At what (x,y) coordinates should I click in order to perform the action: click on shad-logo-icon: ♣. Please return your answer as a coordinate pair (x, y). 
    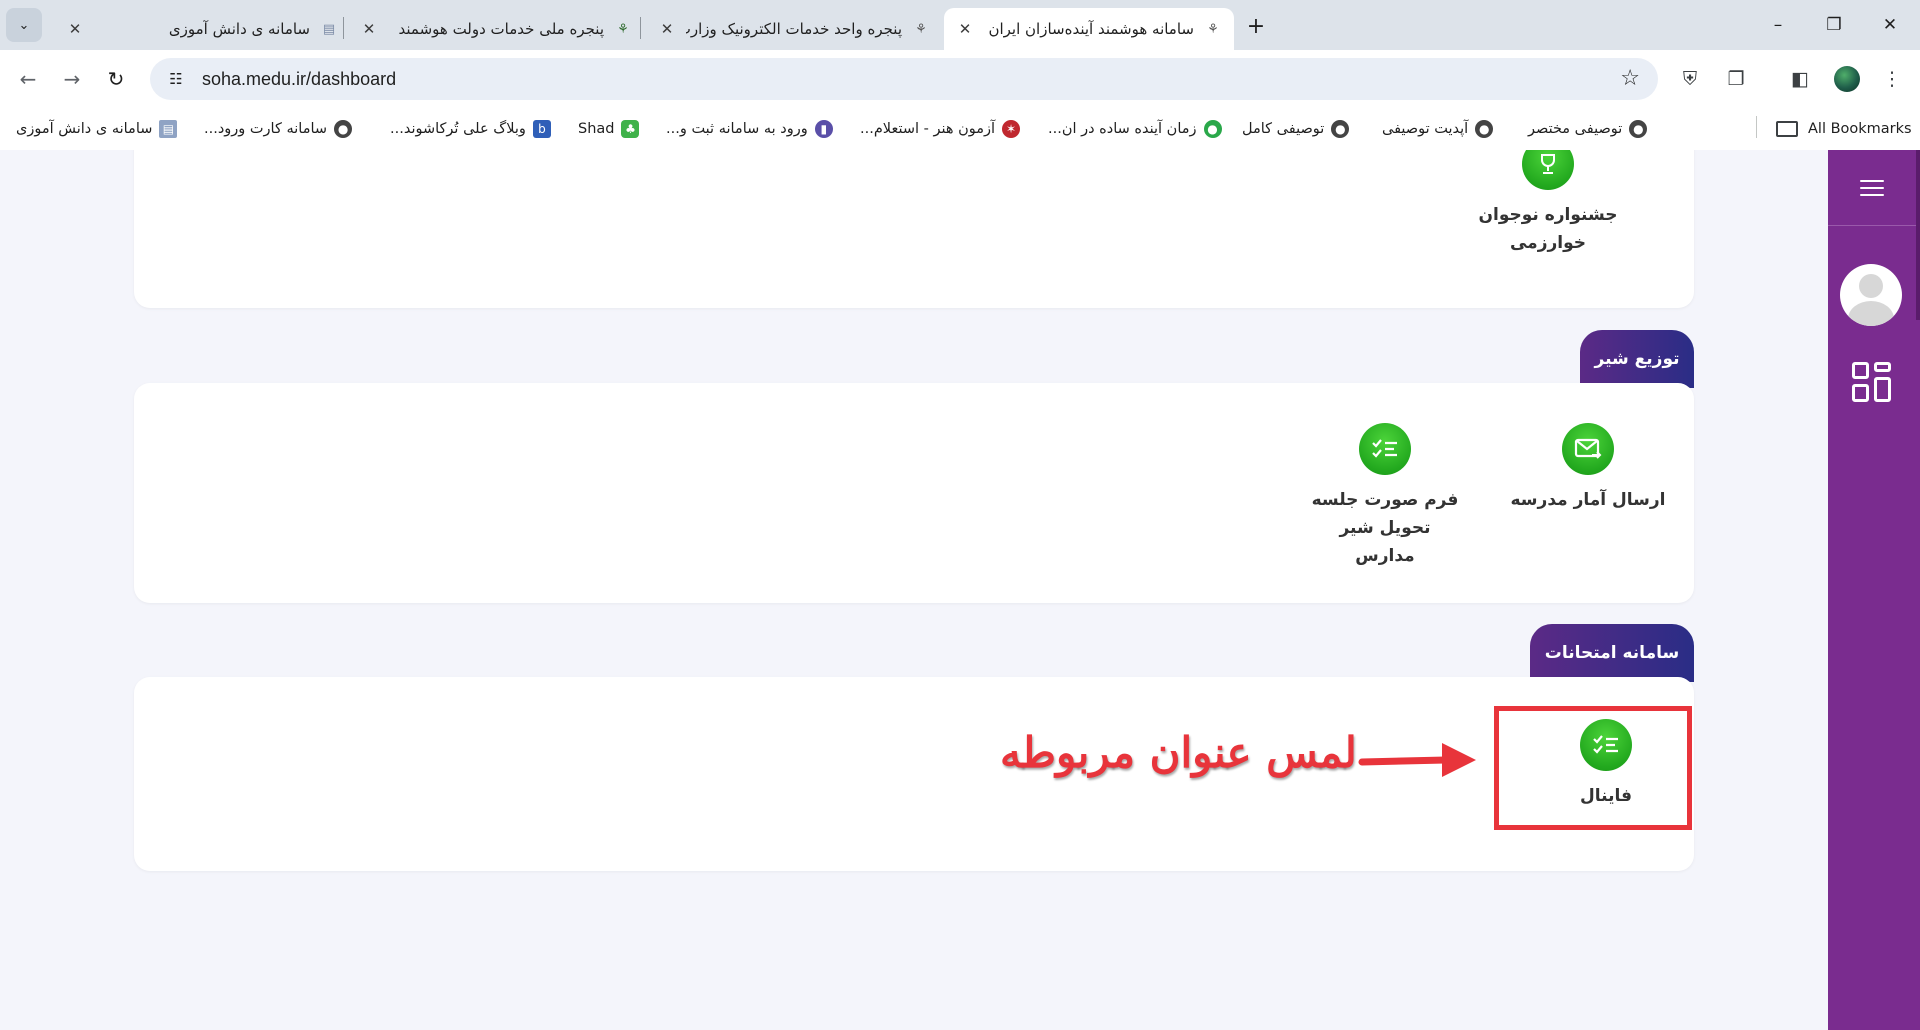
    Looking at the image, I should click on (630, 129).